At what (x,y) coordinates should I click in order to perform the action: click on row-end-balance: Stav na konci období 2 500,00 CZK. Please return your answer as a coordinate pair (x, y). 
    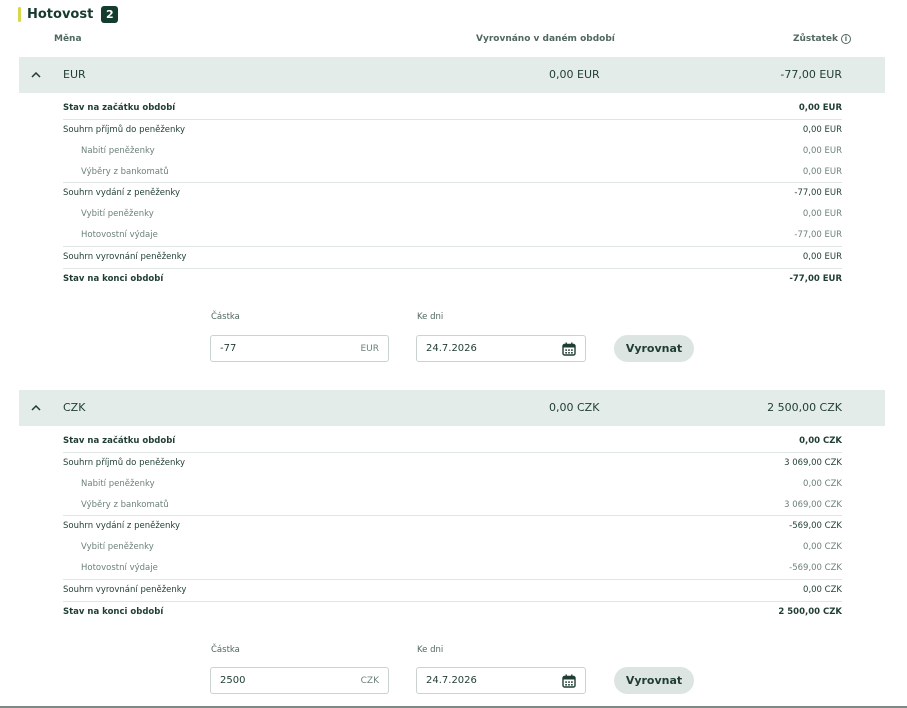
    Looking at the image, I should click on (452, 611).